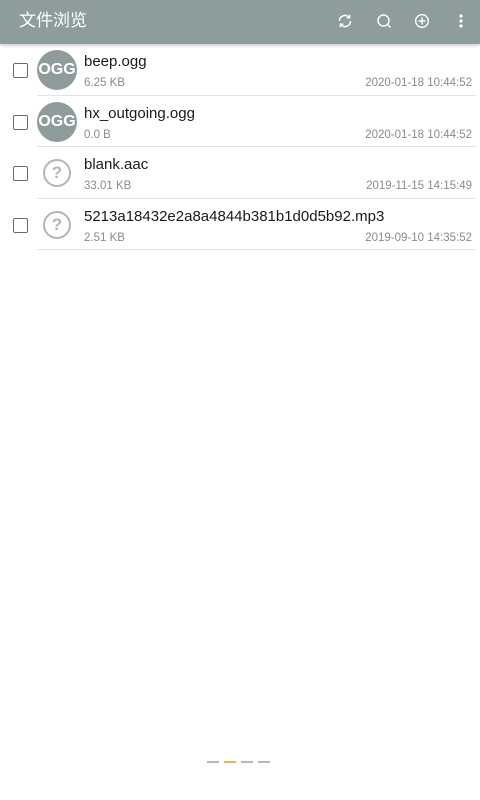 Image resolution: width=480 pixels, height=800 pixels. I want to click on more-vert-icon, so click(461, 21).